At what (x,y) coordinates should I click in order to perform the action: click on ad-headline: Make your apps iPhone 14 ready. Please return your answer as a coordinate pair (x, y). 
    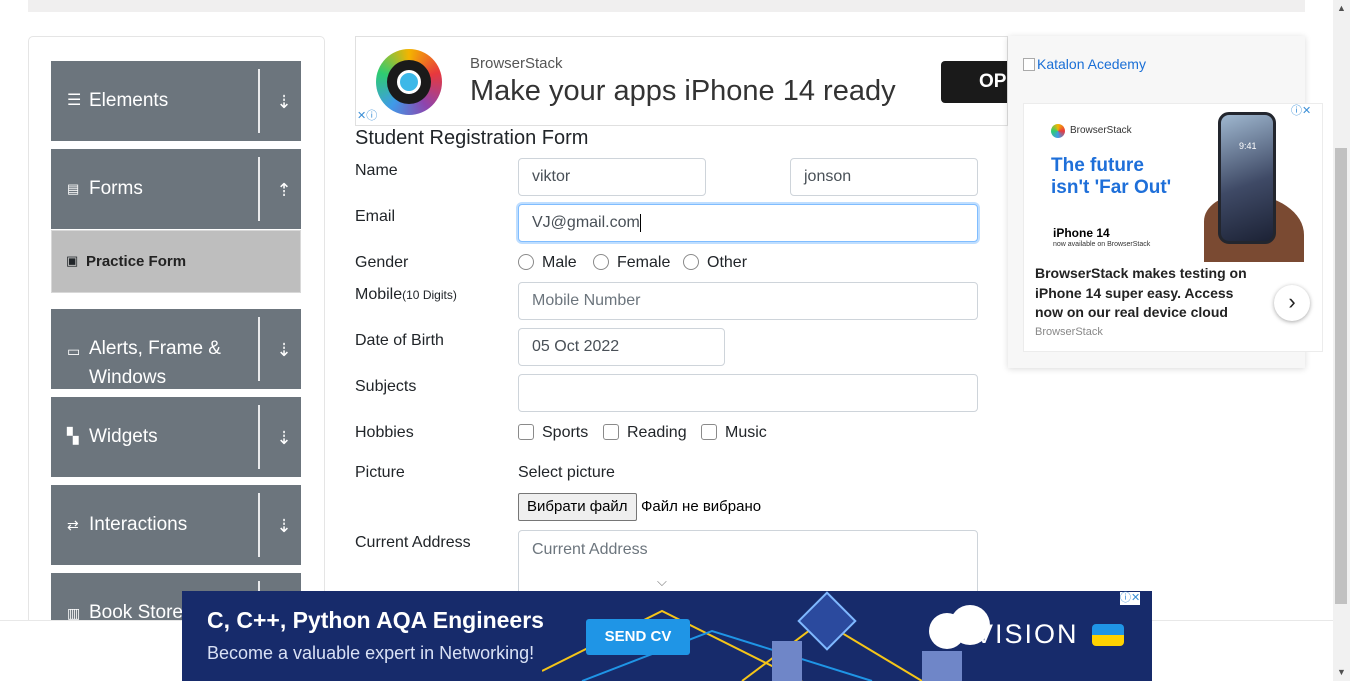
    Looking at the image, I should click on (683, 91).